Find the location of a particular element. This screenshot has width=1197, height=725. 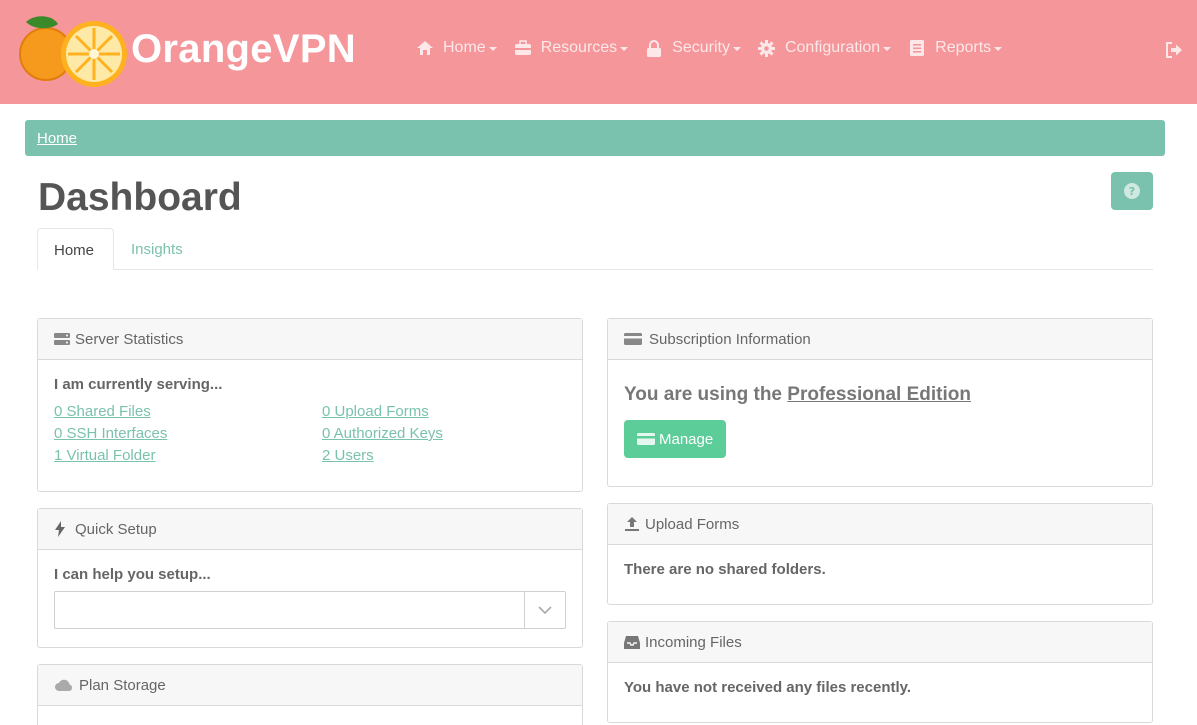

users-link: 2 Users is located at coordinates (442, 455).